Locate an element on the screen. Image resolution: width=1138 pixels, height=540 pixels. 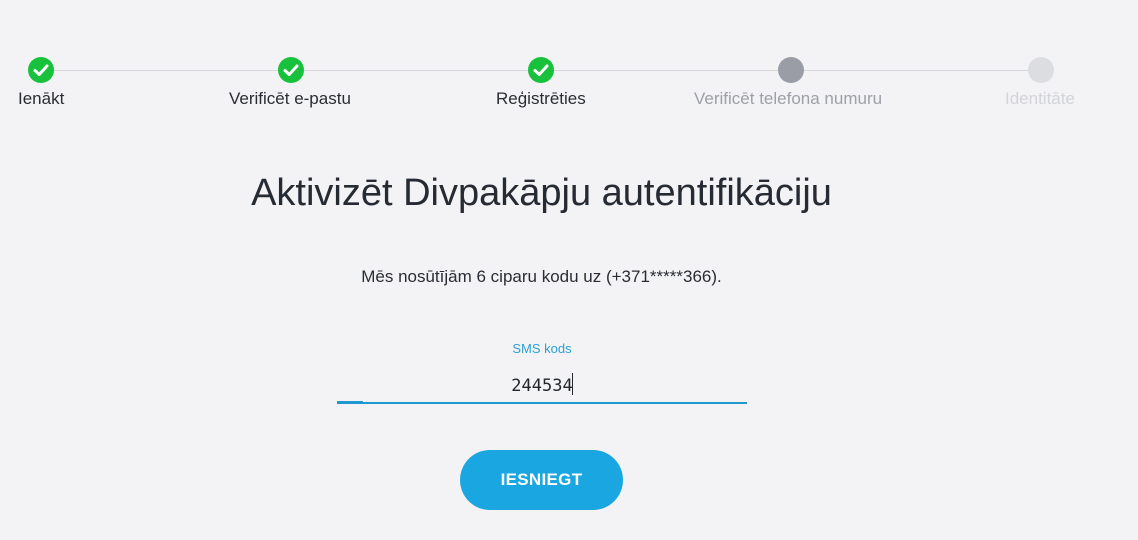
sms-code-label: SMS kods is located at coordinates (542, 348).